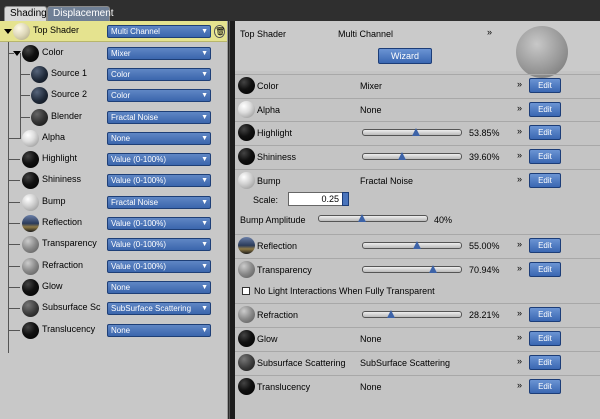 This screenshot has height=419, width=600. What do you see at coordinates (443, 220) in the screenshot?
I see `bump-amplitude-percent: 40%` at bounding box center [443, 220].